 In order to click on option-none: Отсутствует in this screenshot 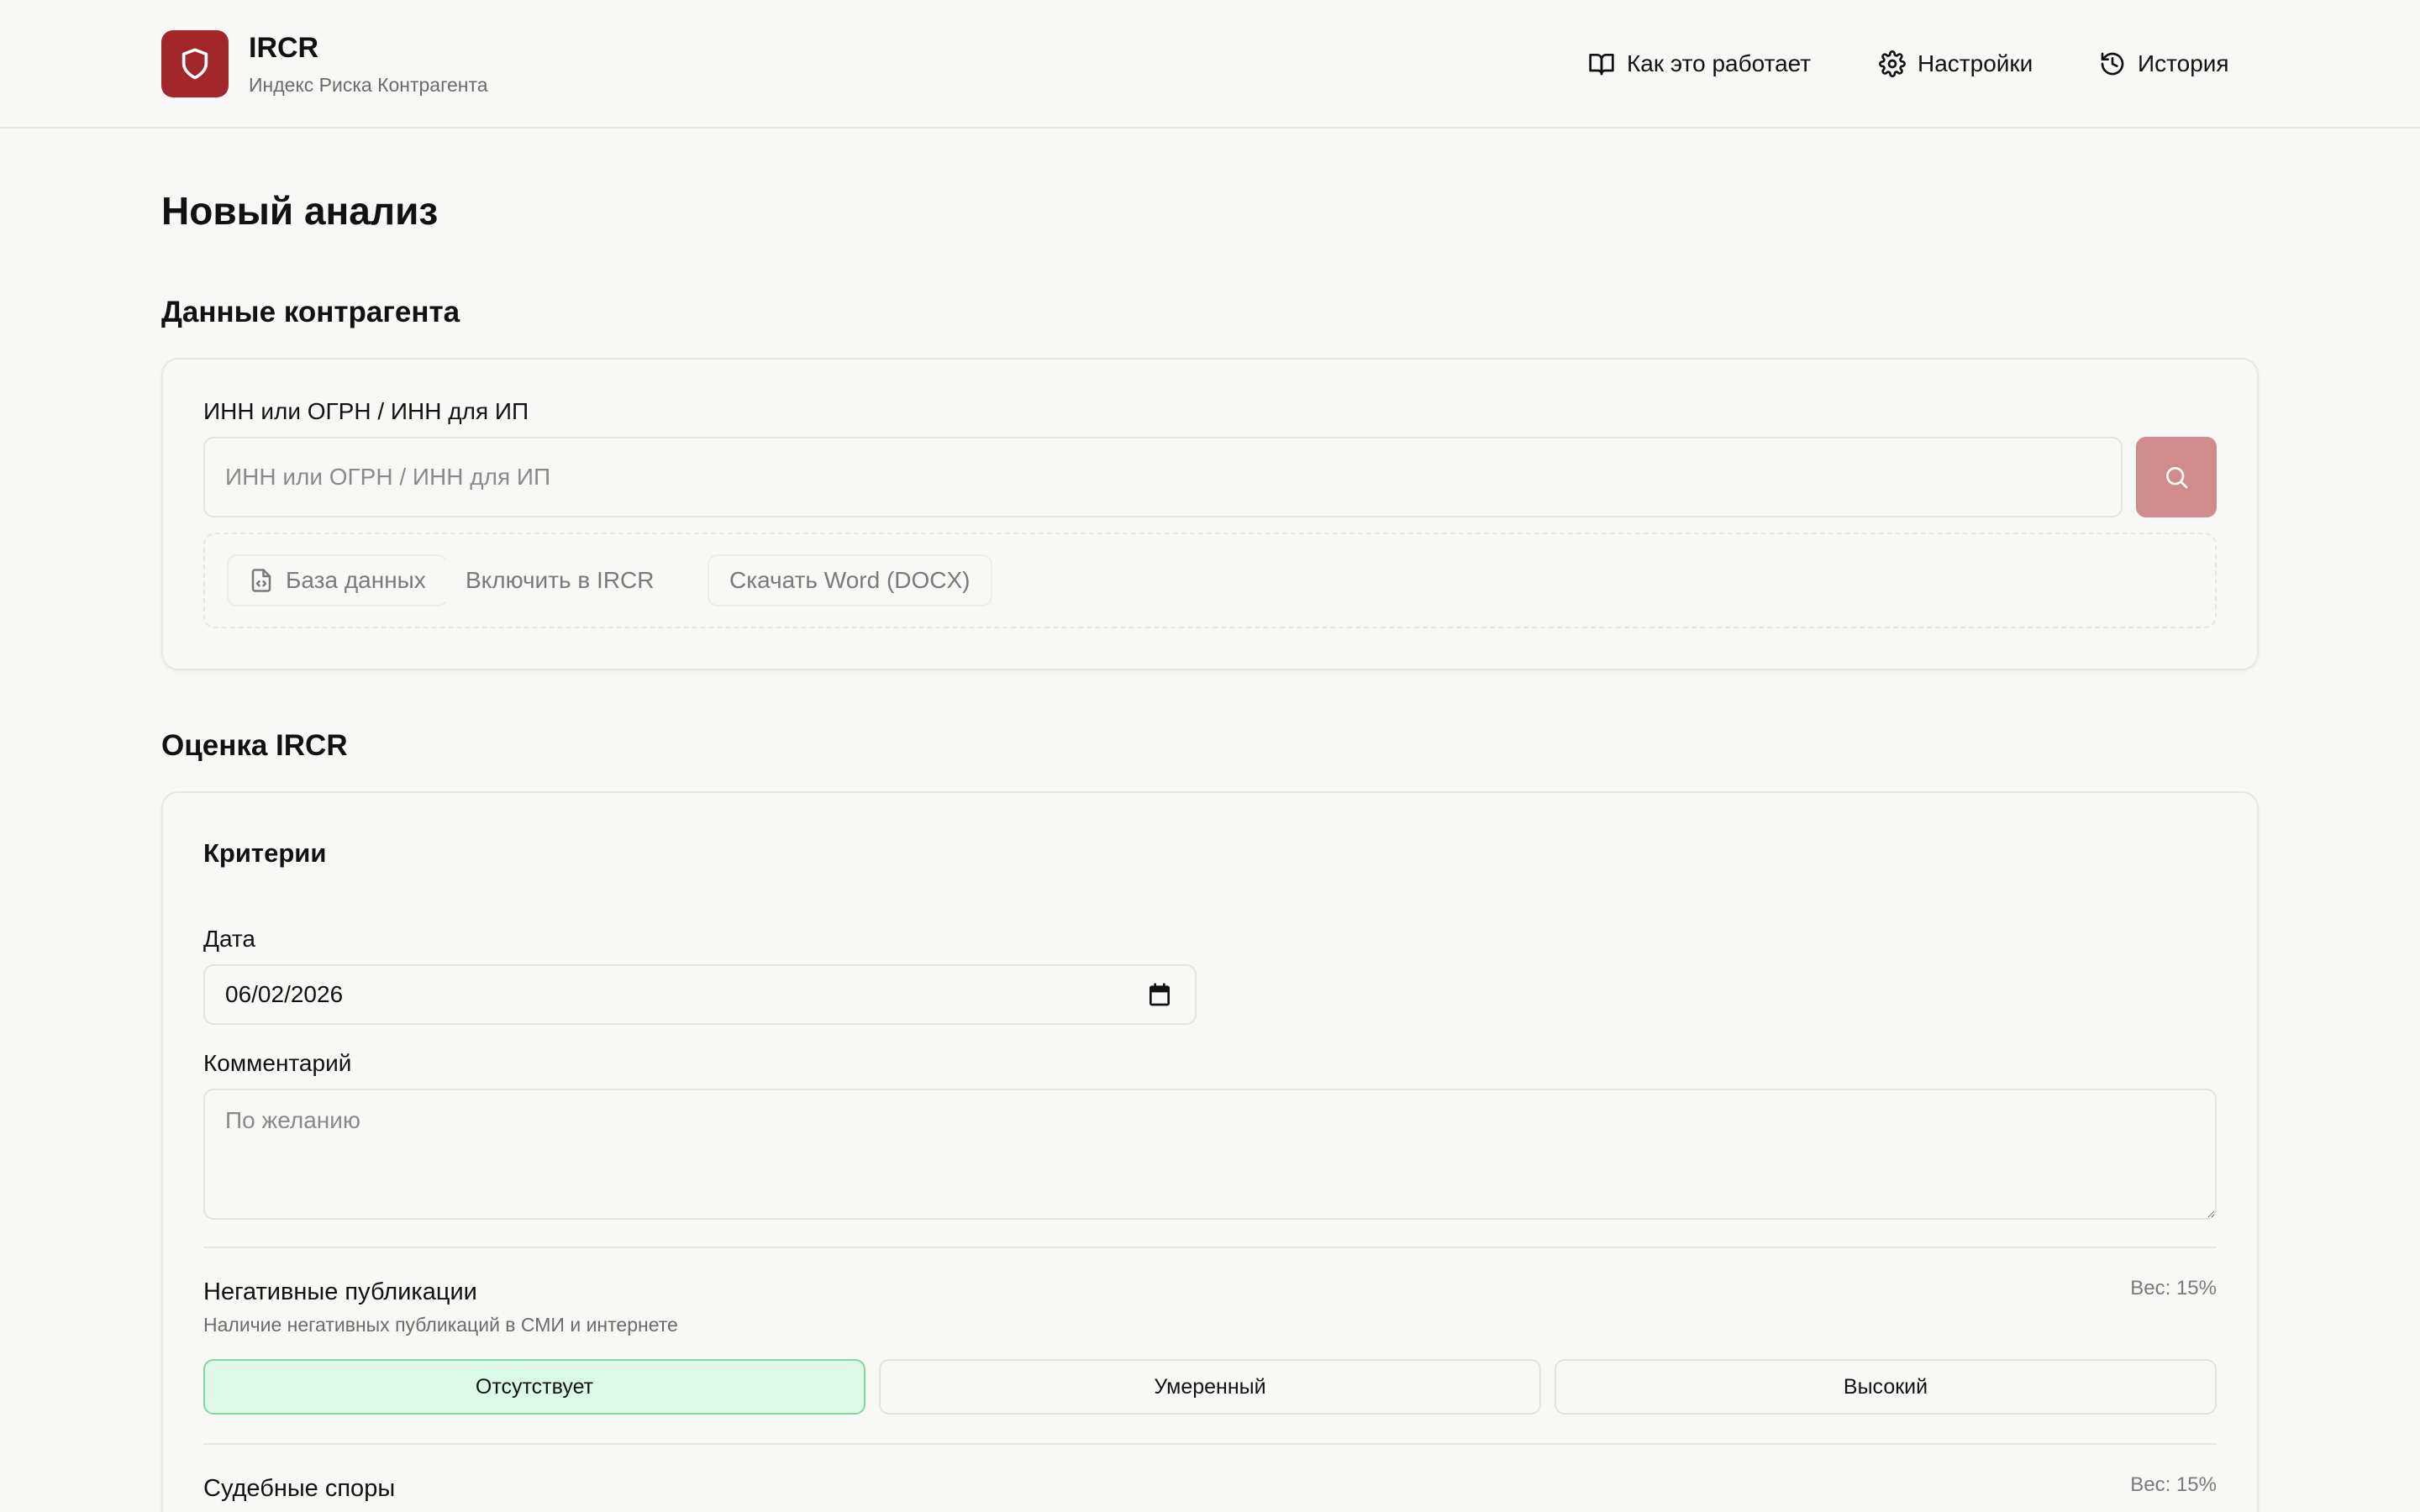, I will do `click(534, 1387)`.